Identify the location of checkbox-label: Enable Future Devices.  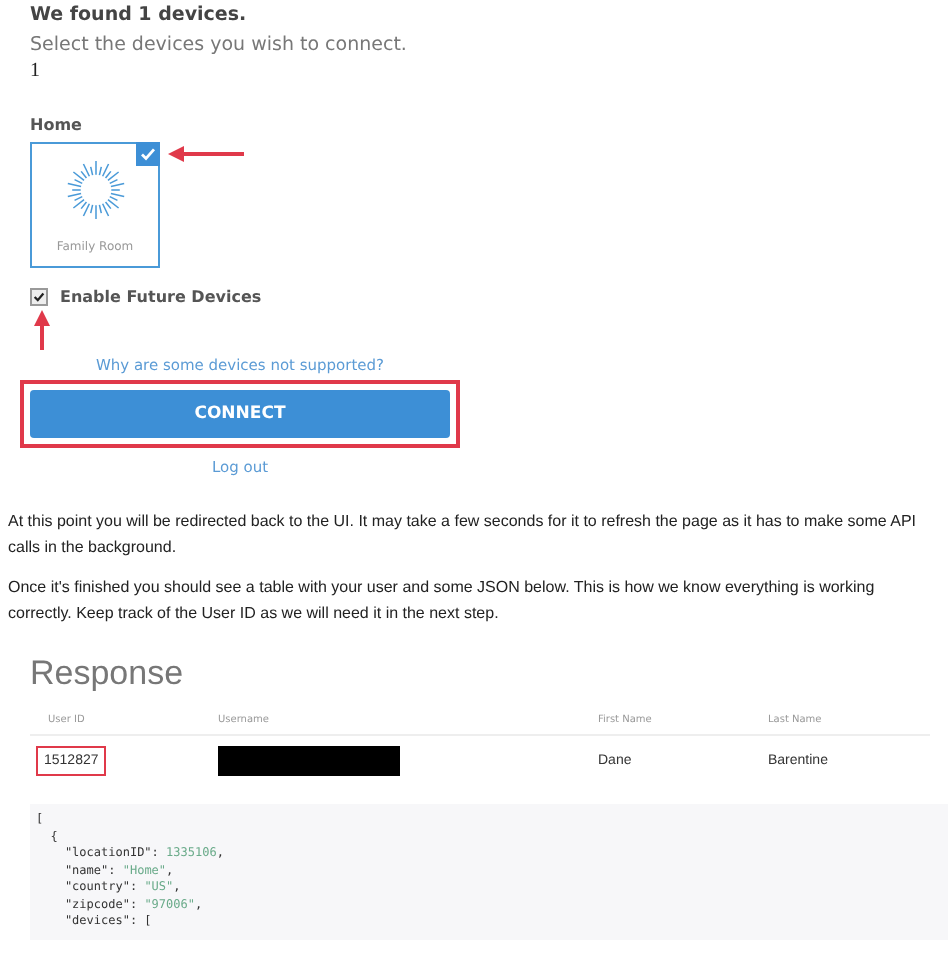
(161, 297).